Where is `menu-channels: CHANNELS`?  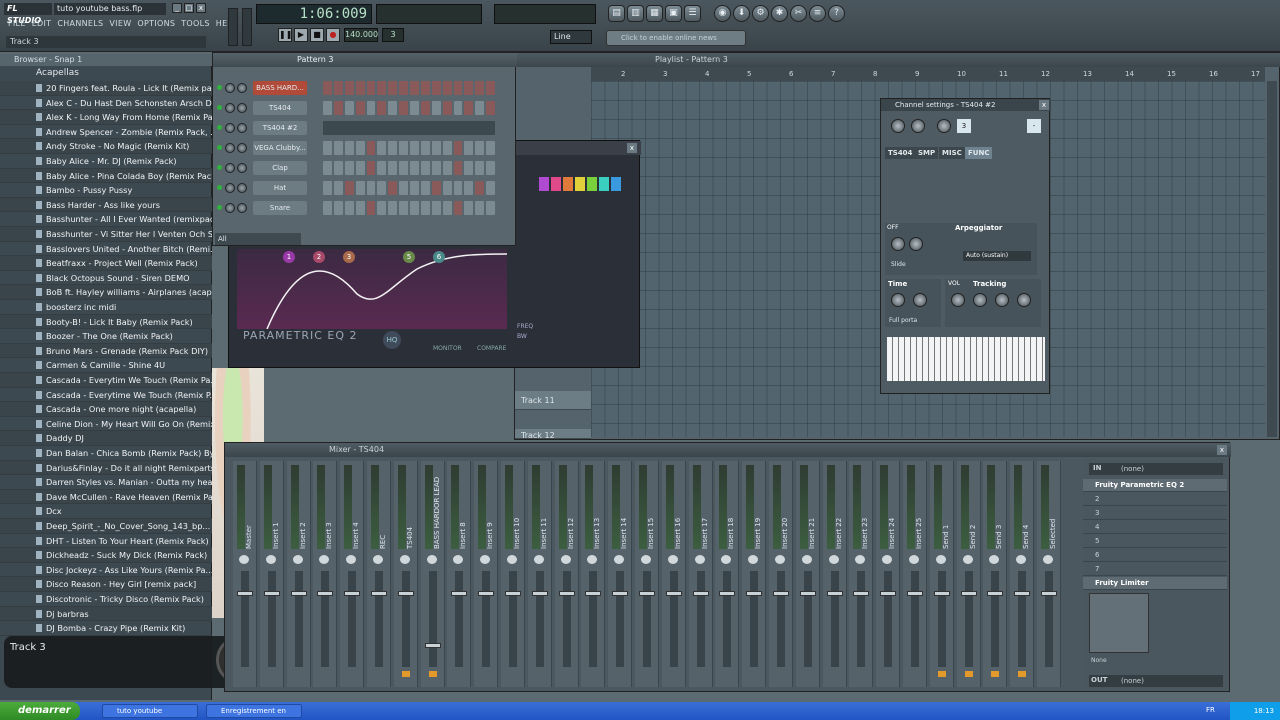 menu-channels: CHANNELS is located at coordinates (80, 25).